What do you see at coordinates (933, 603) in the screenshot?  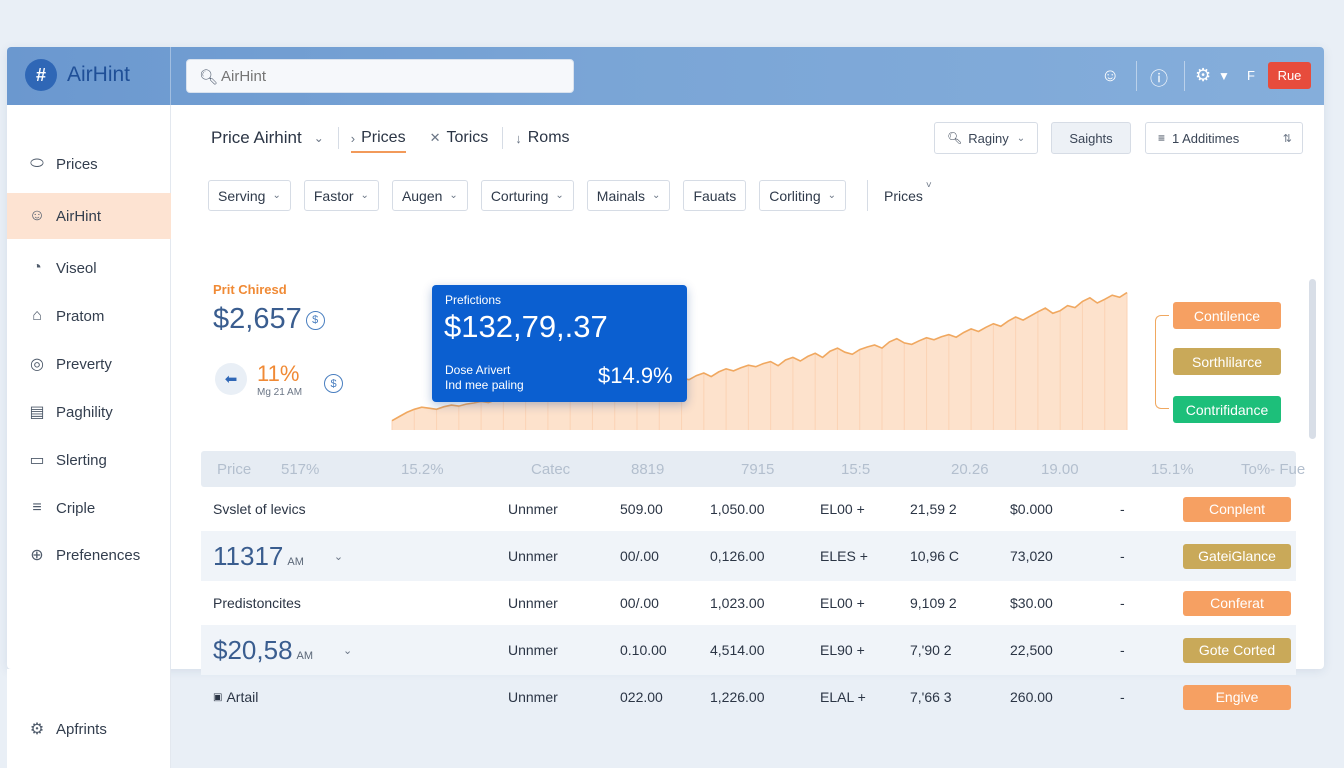 I see `table-cell: 9,109 2` at bounding box center [933, 603].